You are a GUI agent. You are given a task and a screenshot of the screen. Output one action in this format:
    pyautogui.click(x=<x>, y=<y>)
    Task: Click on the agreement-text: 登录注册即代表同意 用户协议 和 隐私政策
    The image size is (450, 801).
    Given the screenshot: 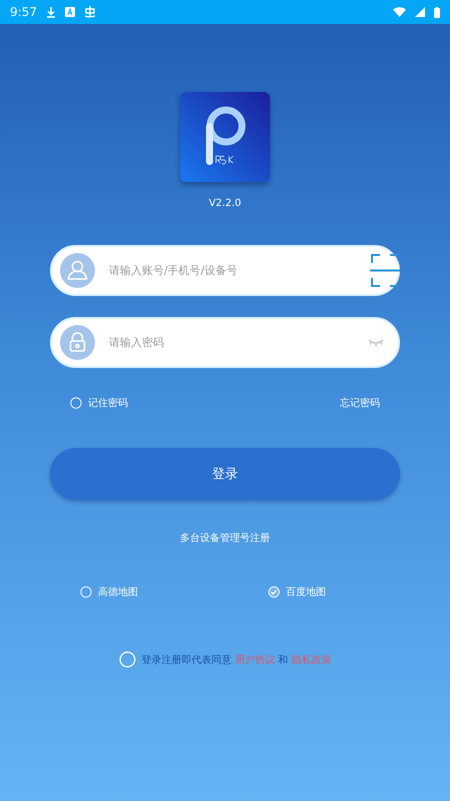 What is the action you would take?
    pyautogui.click(x=237, y=660)
    